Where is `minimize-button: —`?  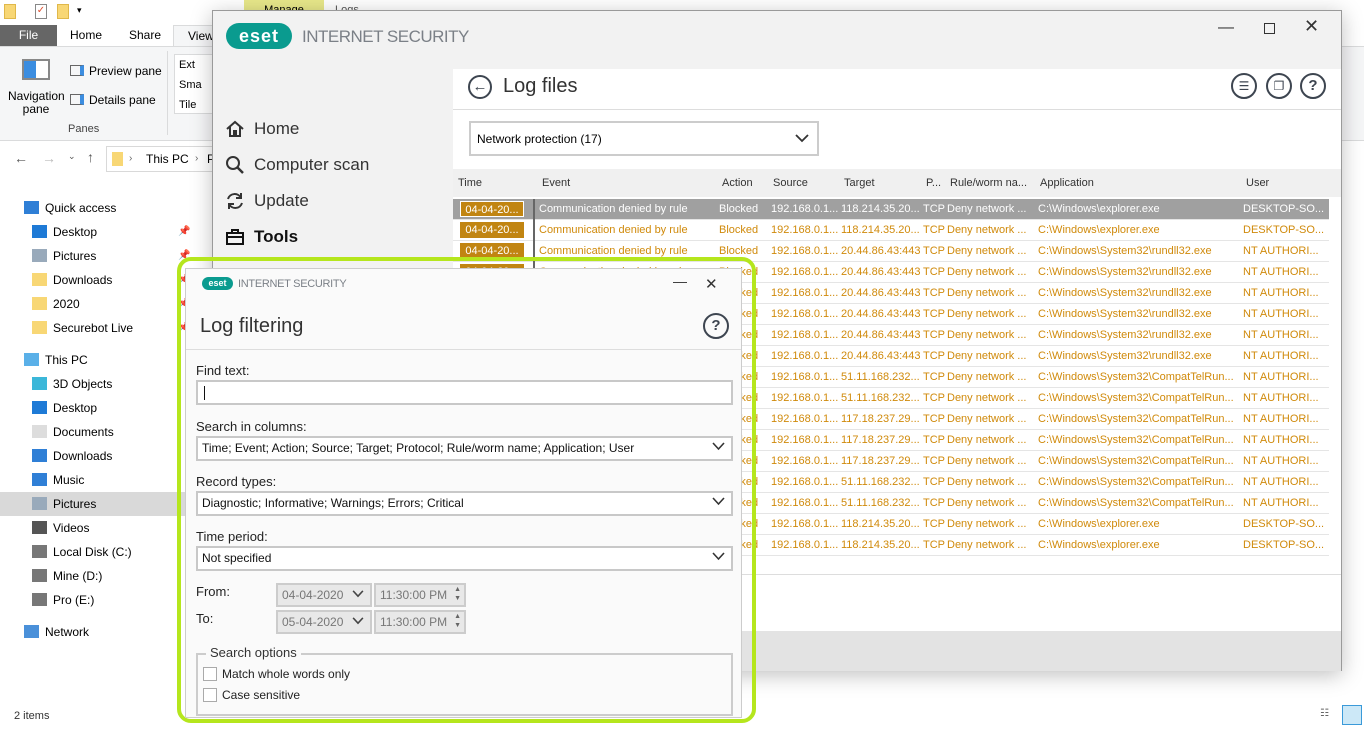 minimize-button: — is located at coordinates (1226, 28).